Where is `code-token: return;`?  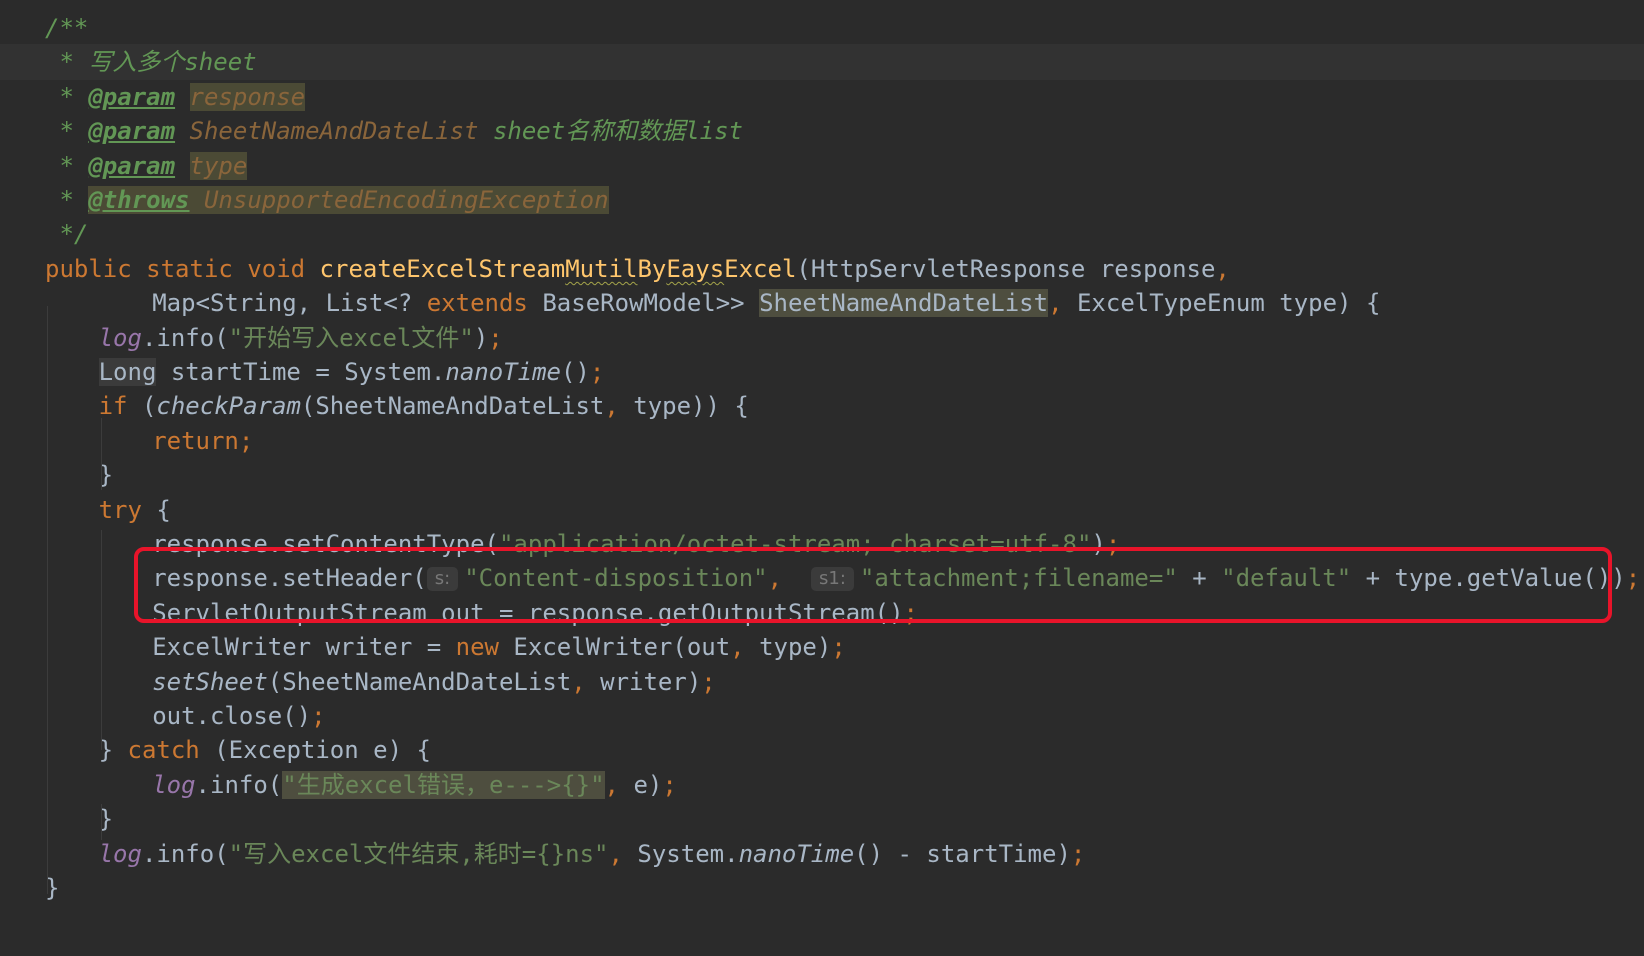 code-token: return; is located at coordinates (203, 440).